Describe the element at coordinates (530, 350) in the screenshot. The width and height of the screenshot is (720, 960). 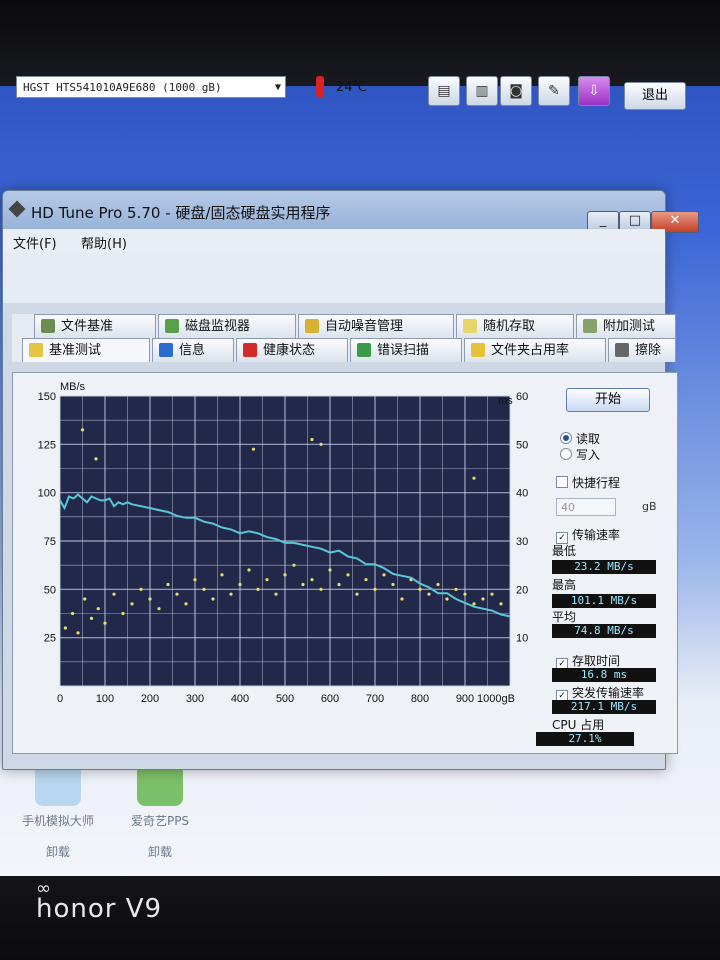
I see `tab-label: 文件夹占用率` at that location.